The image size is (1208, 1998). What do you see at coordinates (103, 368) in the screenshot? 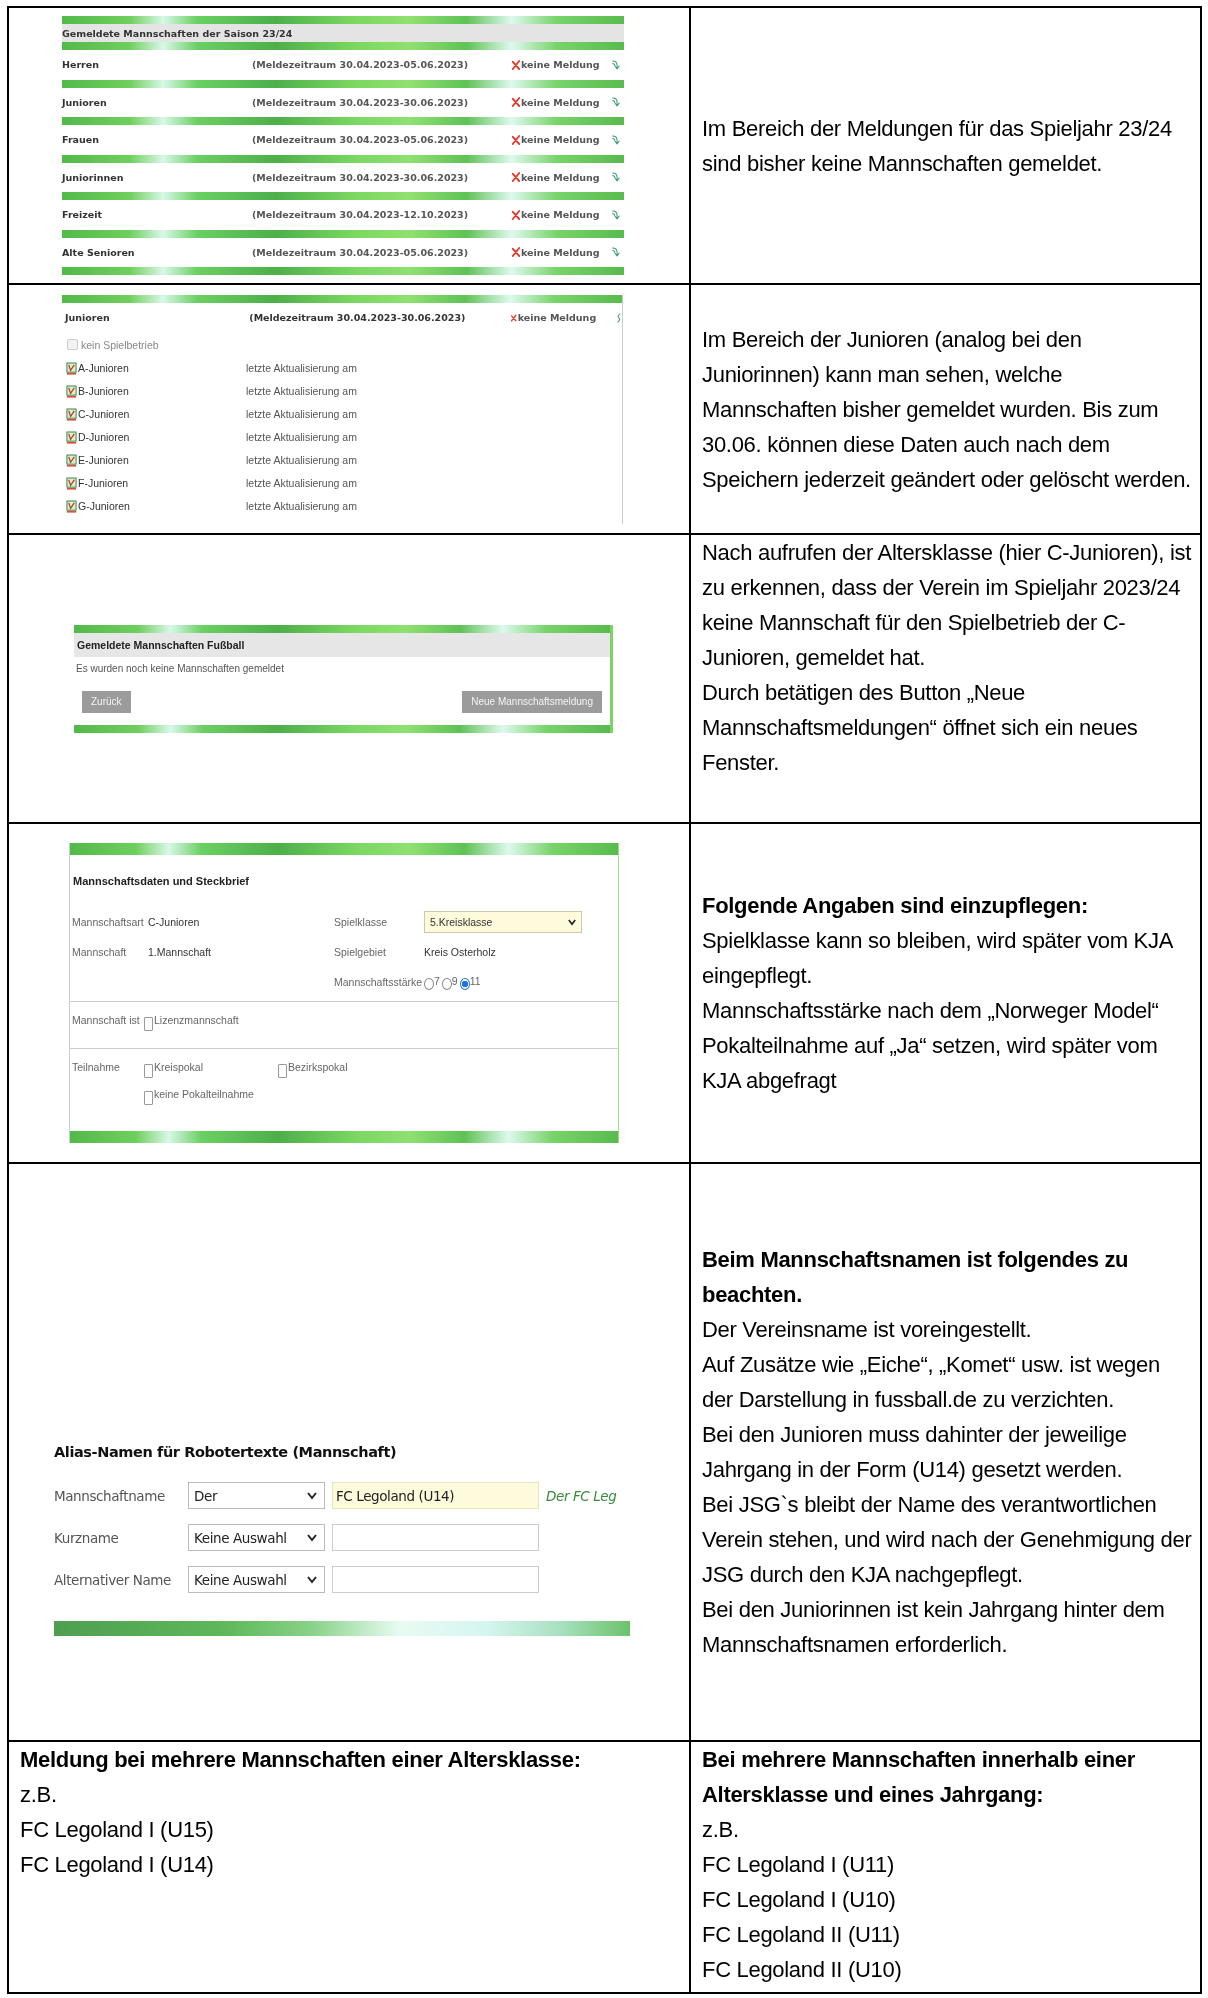
I see `age-group-link: A-Junioren` at bounding box center [103, 368].